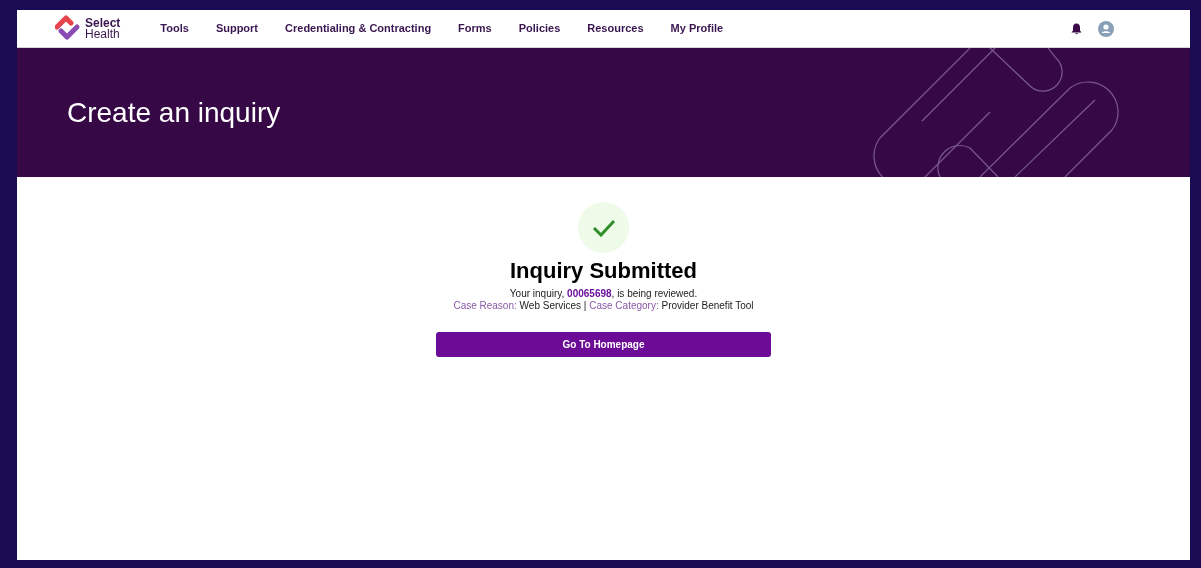 This screenshot has width=1201, height=568. I want to click on avatar-icon, so click(1106, 28).